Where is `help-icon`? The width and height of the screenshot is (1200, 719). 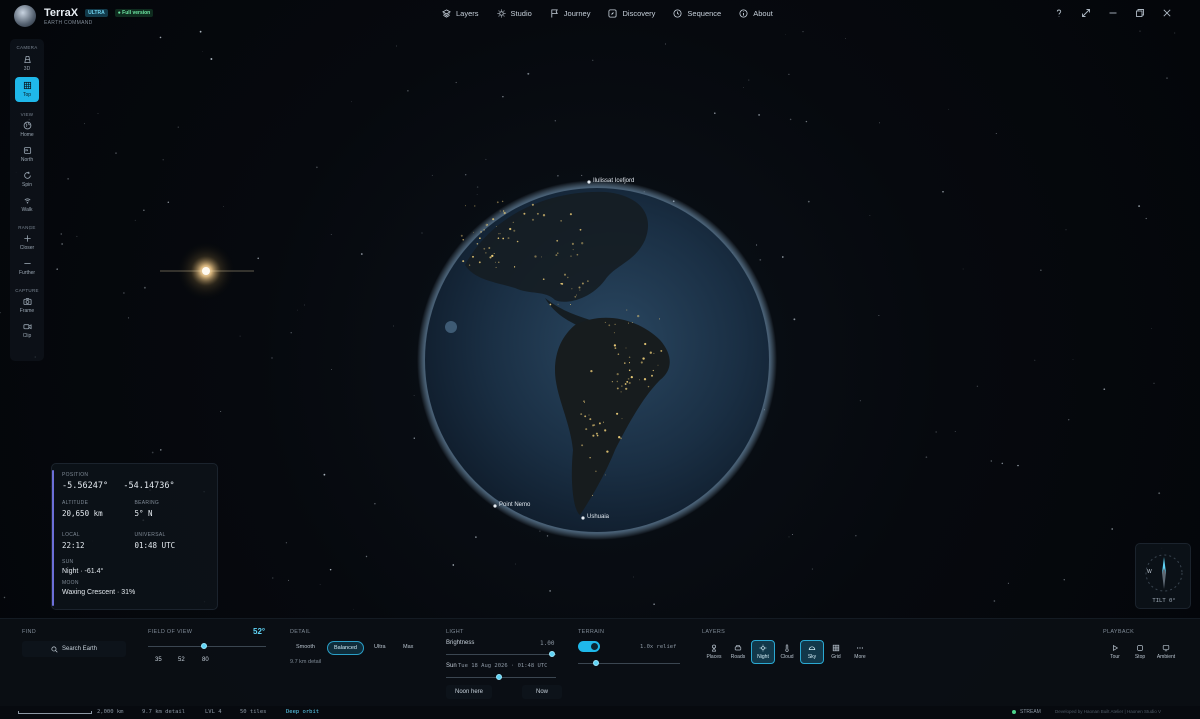 help-icon is located at coordinates (1059, 13).